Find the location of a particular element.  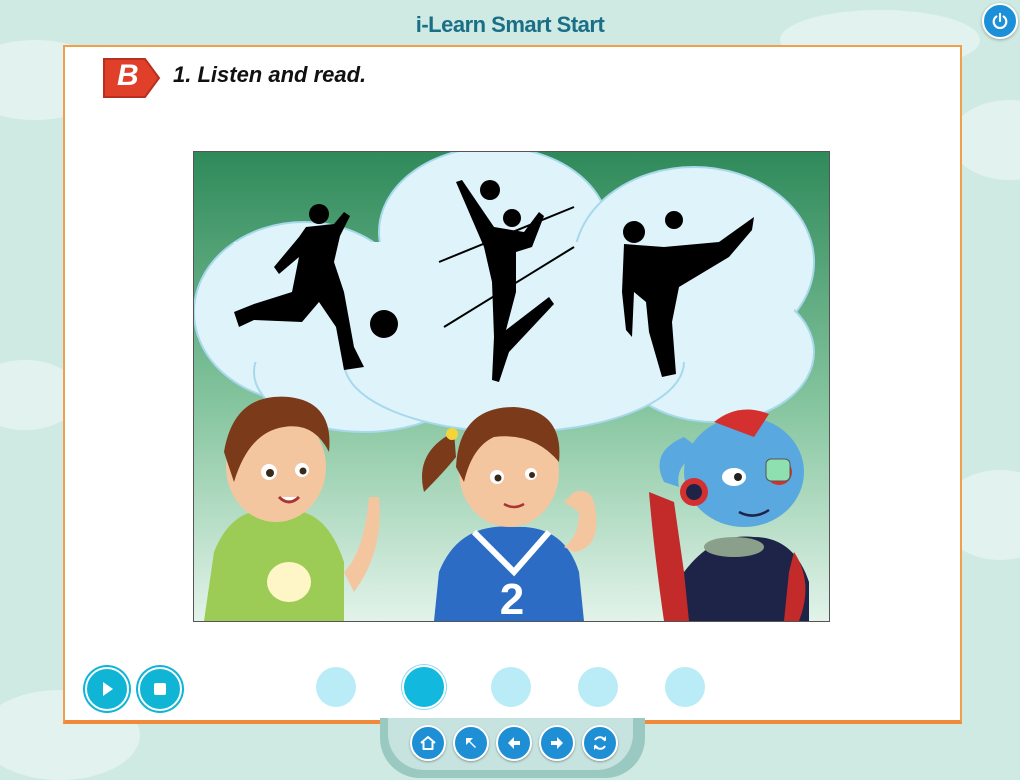

play-button is located at coordinates (107, 689).